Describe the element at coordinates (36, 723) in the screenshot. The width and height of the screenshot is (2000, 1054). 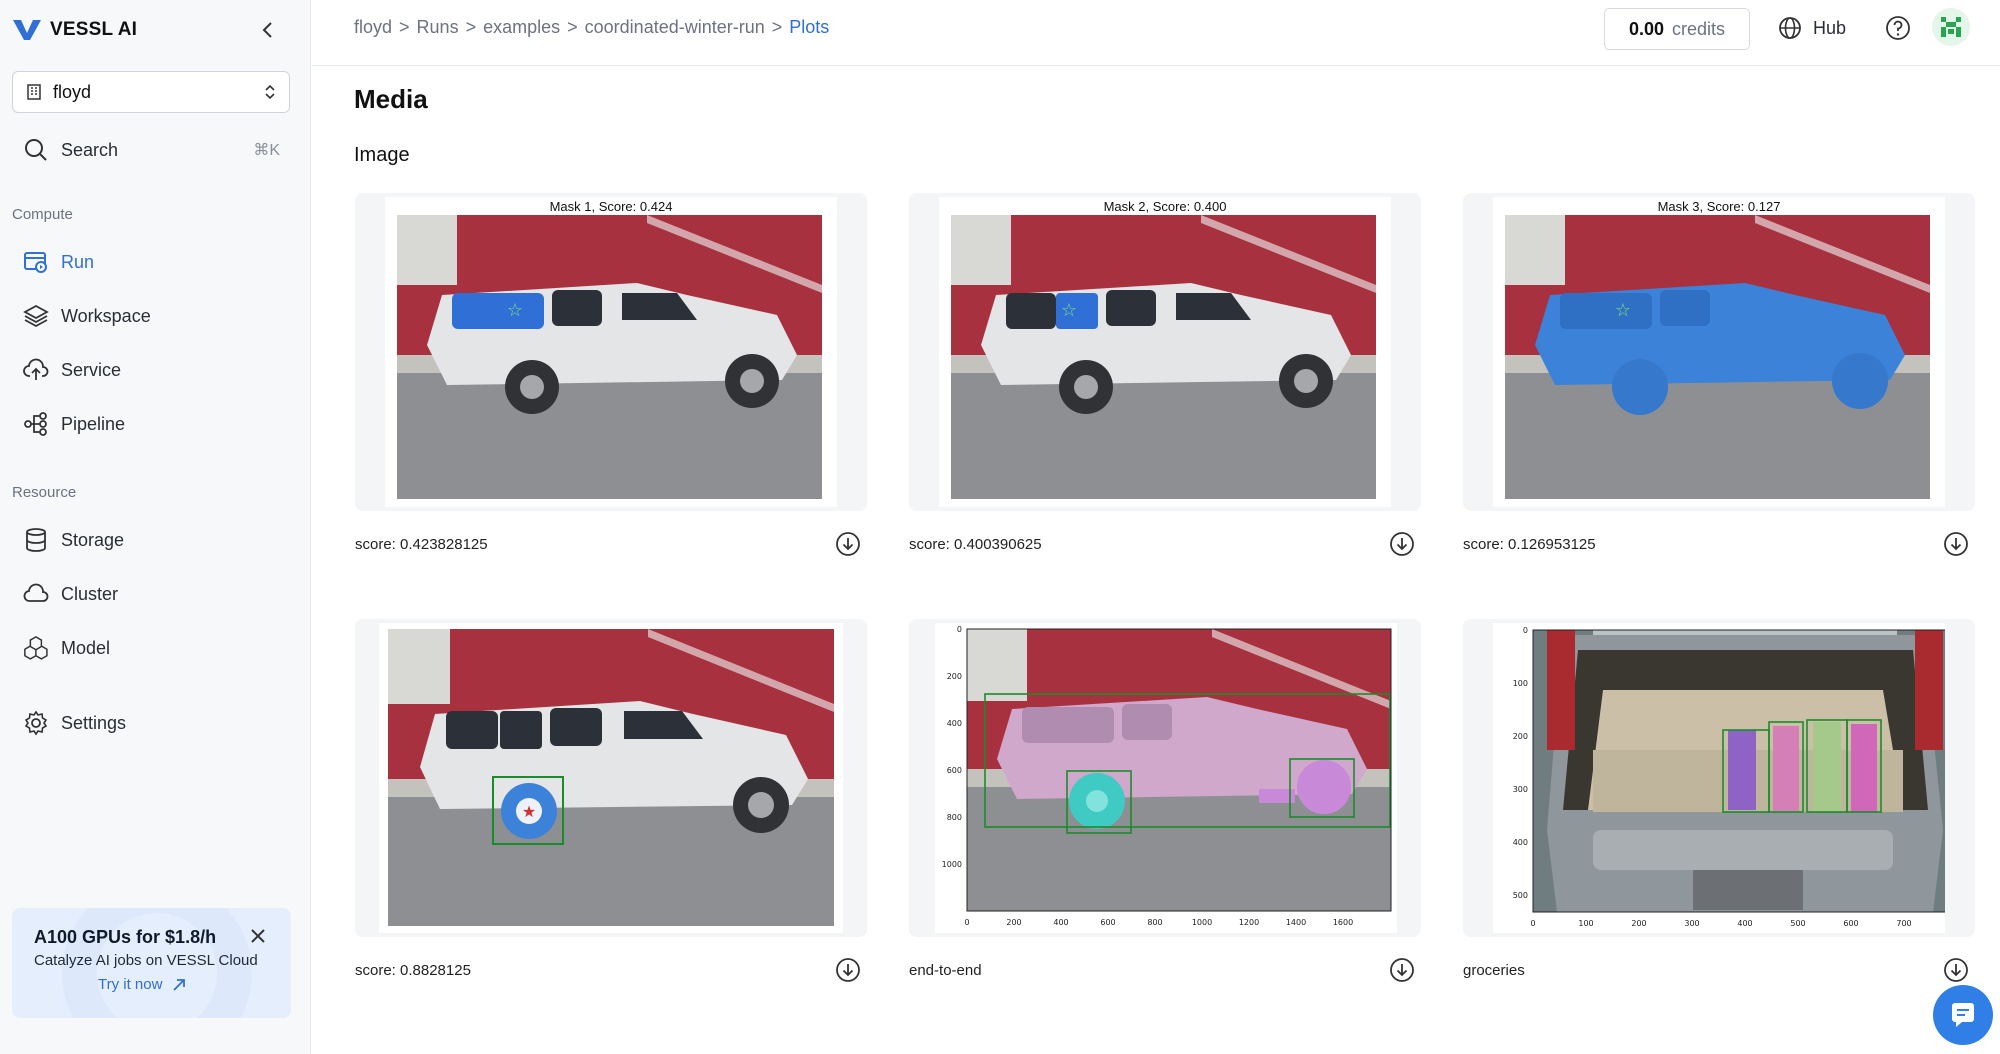
I see `gear-icon` at that location.